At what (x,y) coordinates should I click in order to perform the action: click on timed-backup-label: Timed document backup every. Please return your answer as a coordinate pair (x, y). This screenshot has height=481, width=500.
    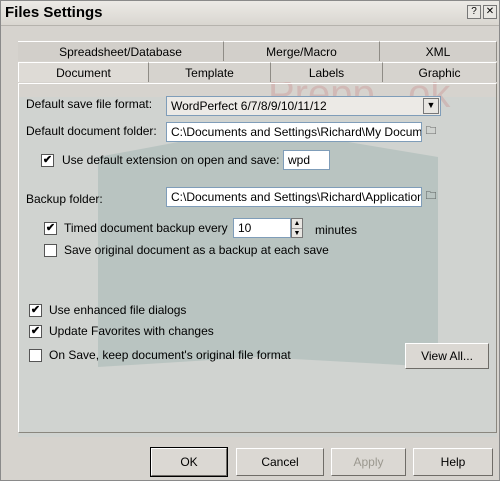
    Looking at the image, I should click on (146, 228).